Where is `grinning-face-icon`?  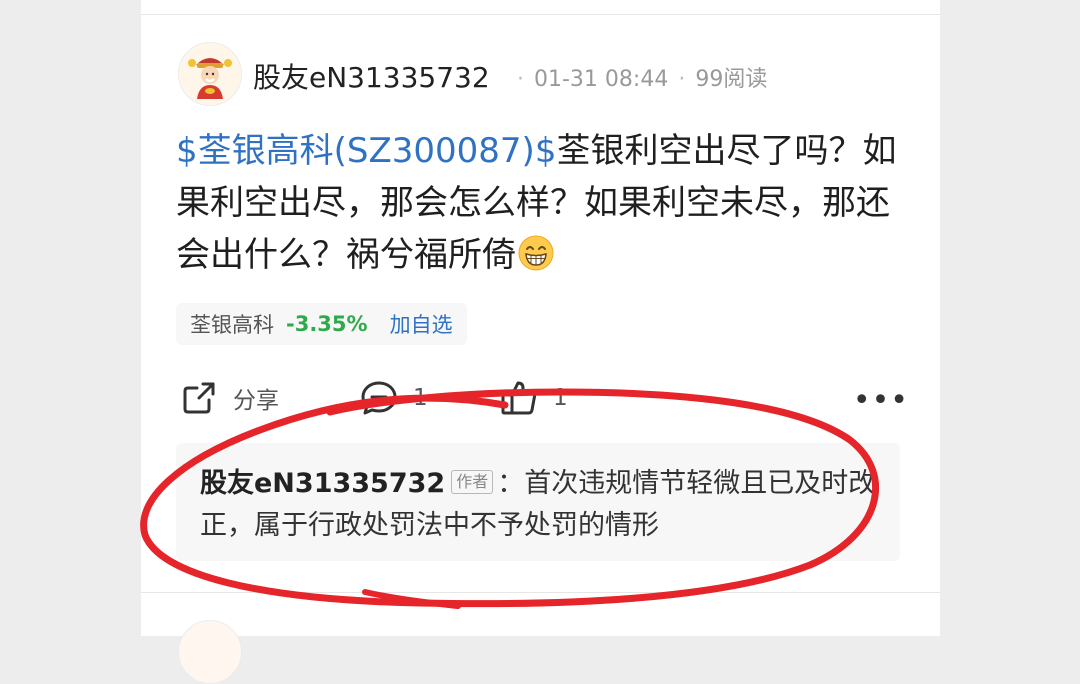
grinning-face-icon is located at coordinates (536, 253).